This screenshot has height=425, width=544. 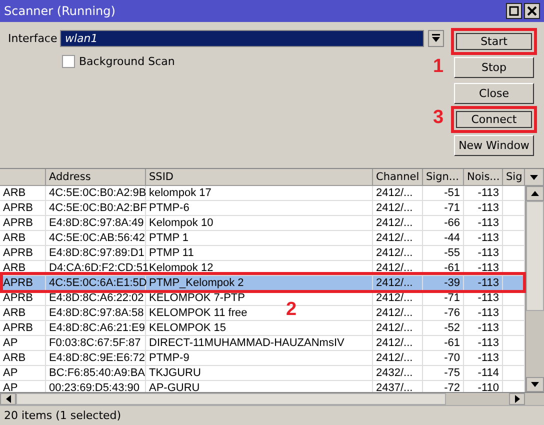 I want to click on table-cell: APRB, so click(x=23, y=283).